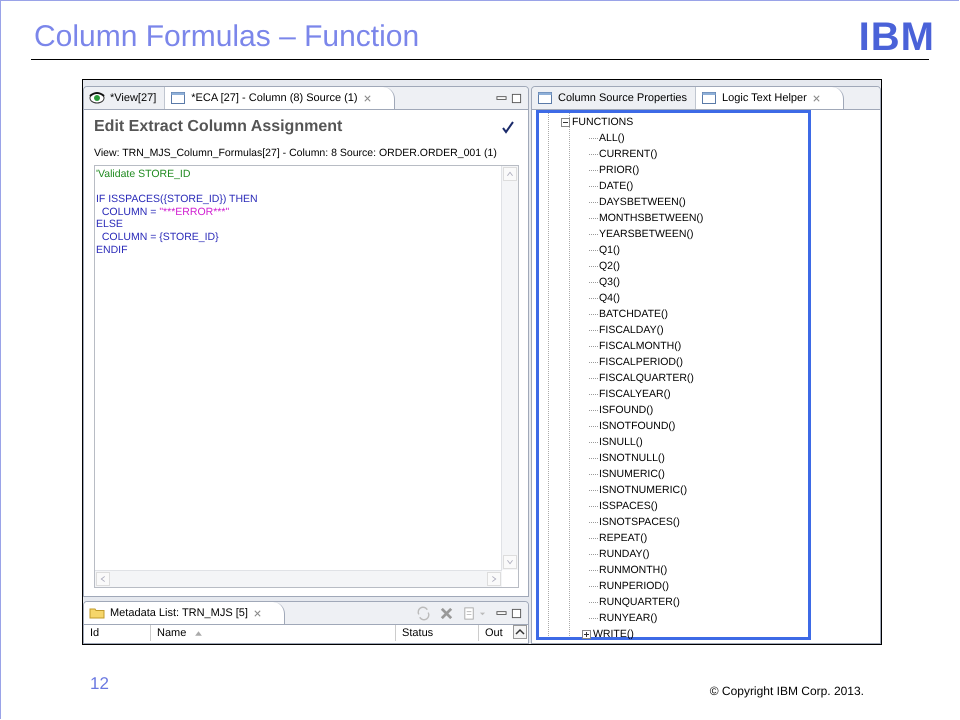 This screenshot has width=960, height=720. Describe the element at coordinates (177, 199) in the screenshot. I see `code-line: IF ISSPACES({STORE_ID}) THEN` at that location.